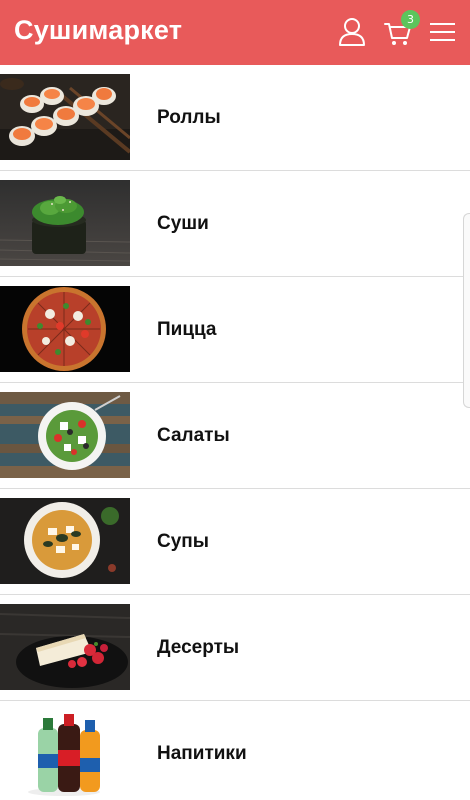 The width and height of the screenshot is (470, 800). What do you see at coordinates (65, 435) in the screenshot?
I see `salad-photo` at bounding box center [65, 435].